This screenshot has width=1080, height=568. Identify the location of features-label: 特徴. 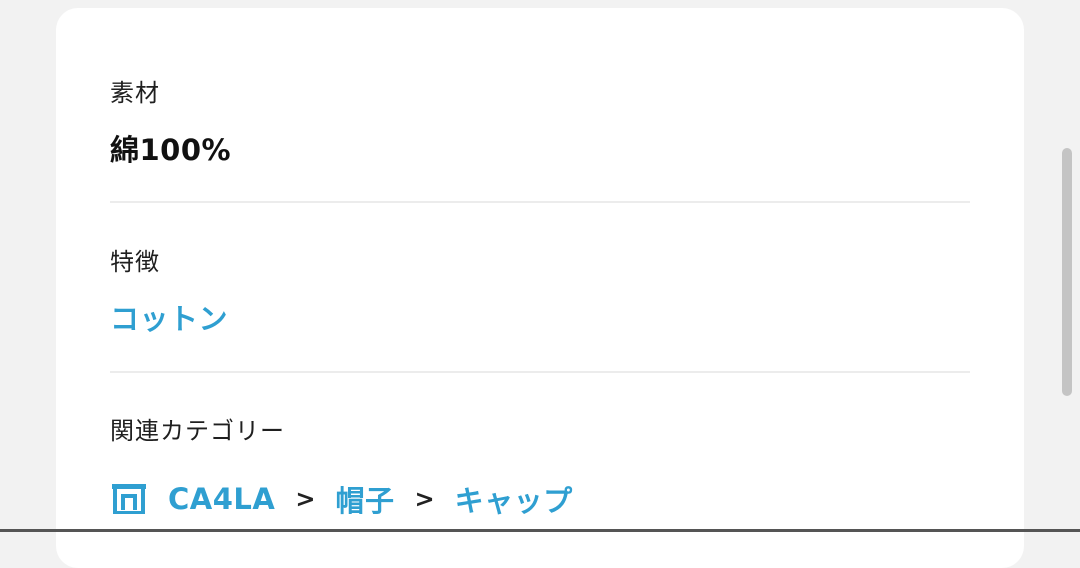
(135, 262).